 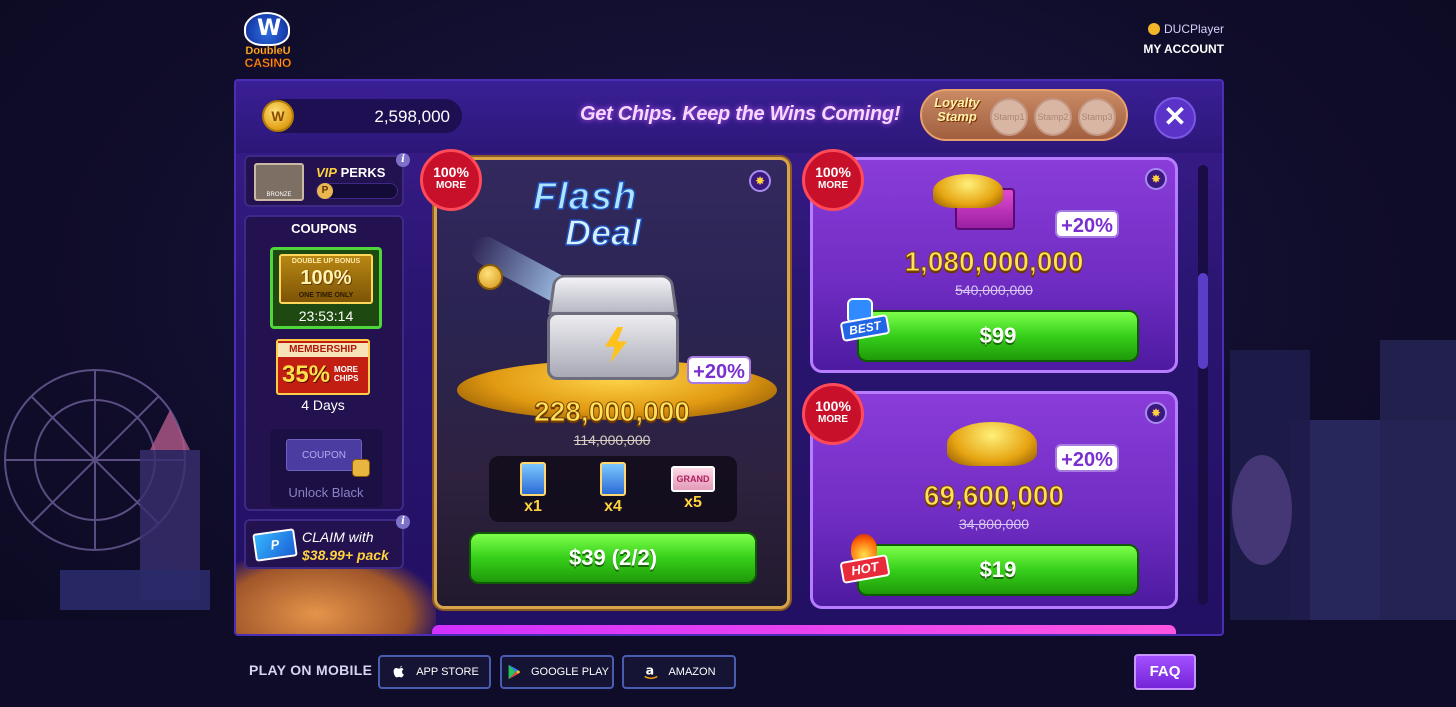 I want to click on coin-stack-icon, so click(x=992, y=444).